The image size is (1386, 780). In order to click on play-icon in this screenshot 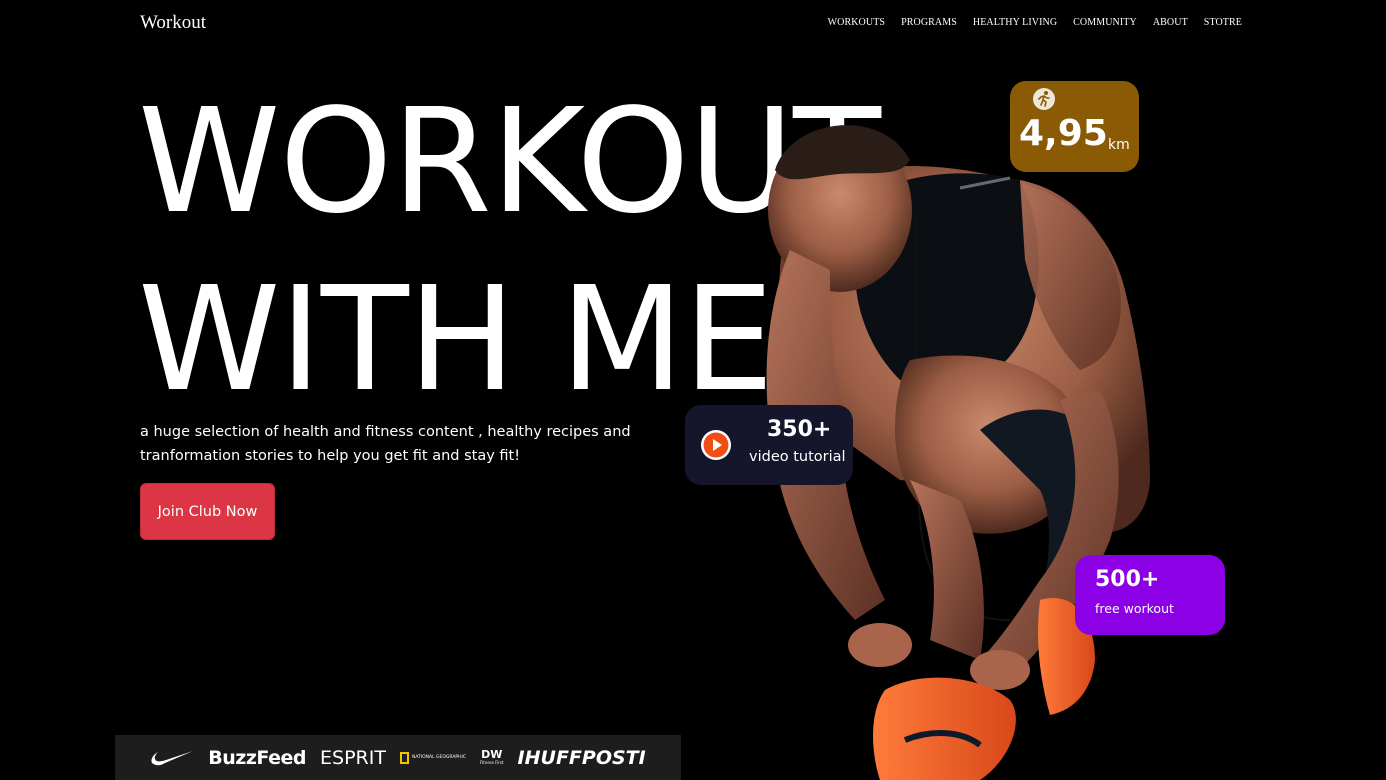, I will do `click(716, 445)`.